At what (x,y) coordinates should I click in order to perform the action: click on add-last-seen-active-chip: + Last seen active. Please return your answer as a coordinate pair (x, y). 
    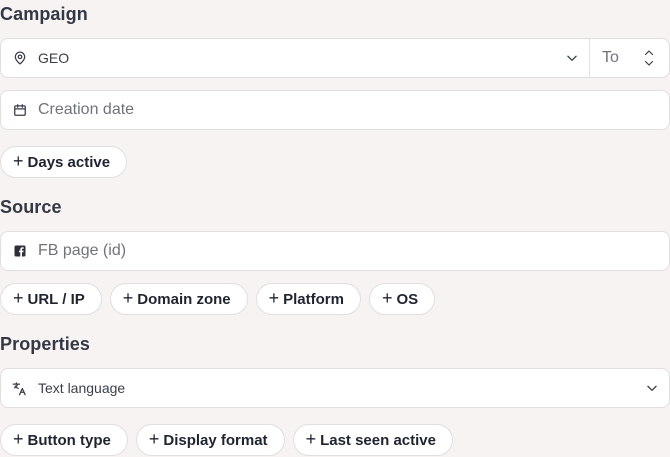
    Looking at the image, I should click on (372, 440).